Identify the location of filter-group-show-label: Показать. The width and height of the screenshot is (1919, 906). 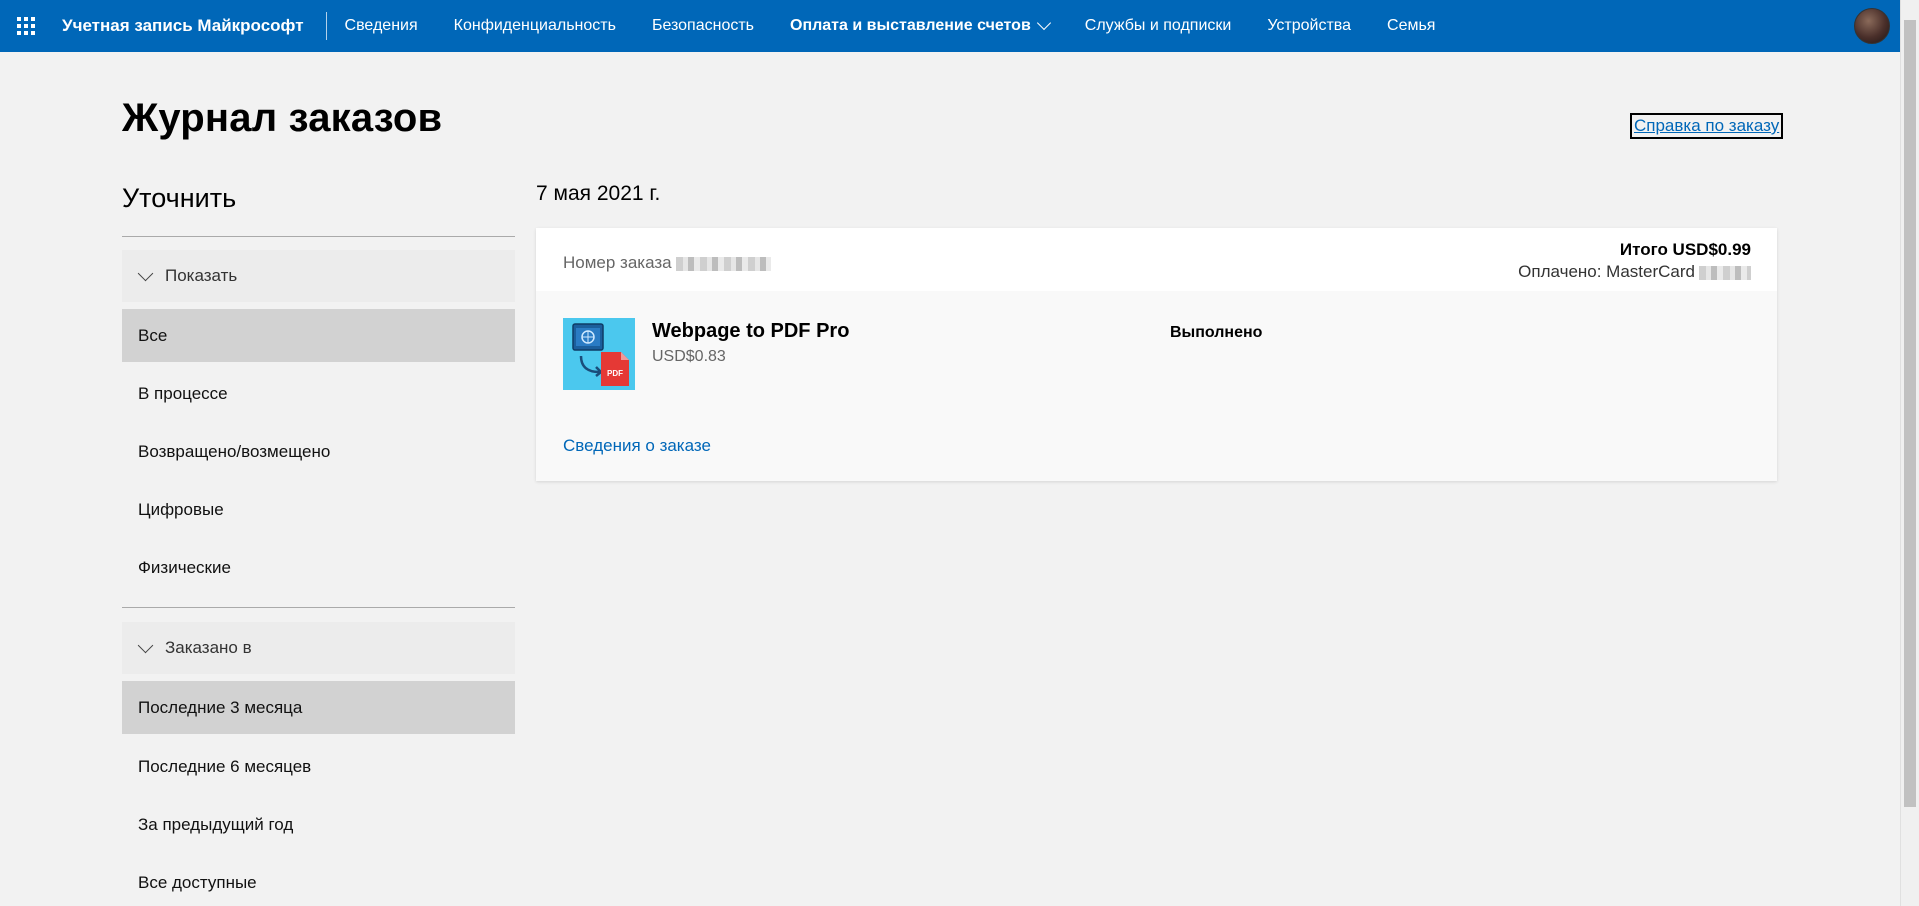
(201, 275).